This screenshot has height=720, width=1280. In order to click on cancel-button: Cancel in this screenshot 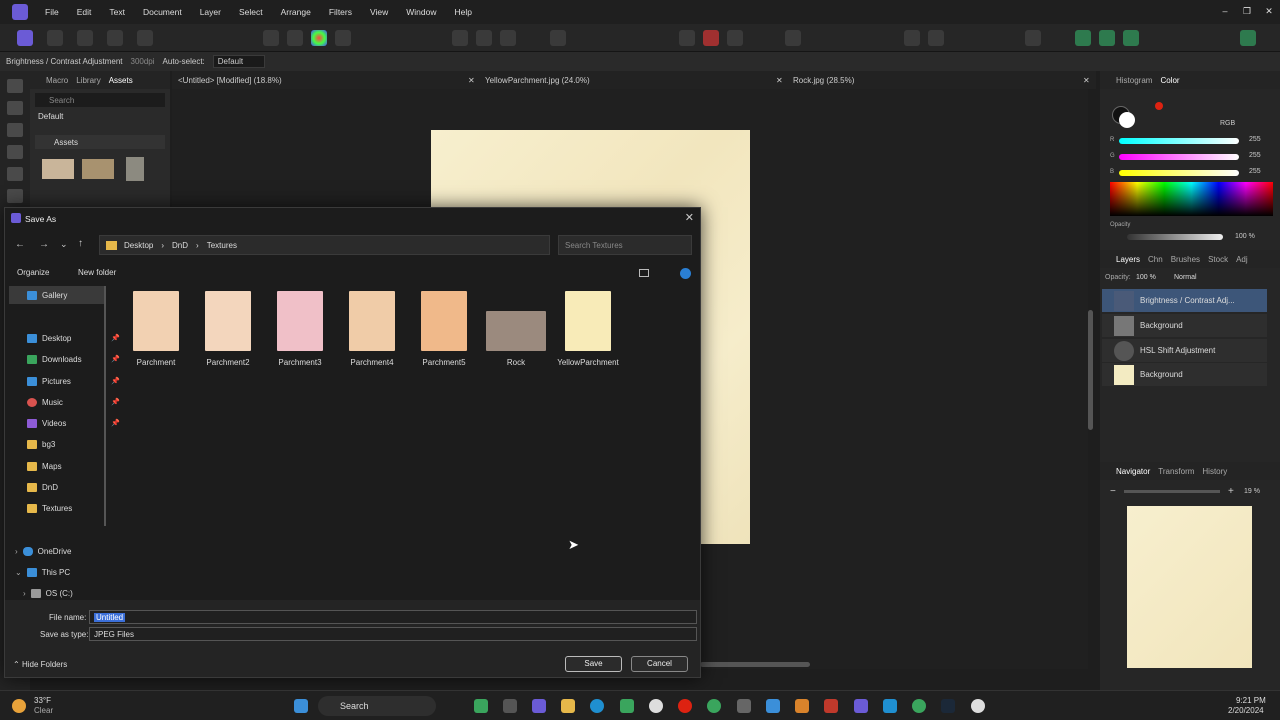, I will do `click(659, 664)`.